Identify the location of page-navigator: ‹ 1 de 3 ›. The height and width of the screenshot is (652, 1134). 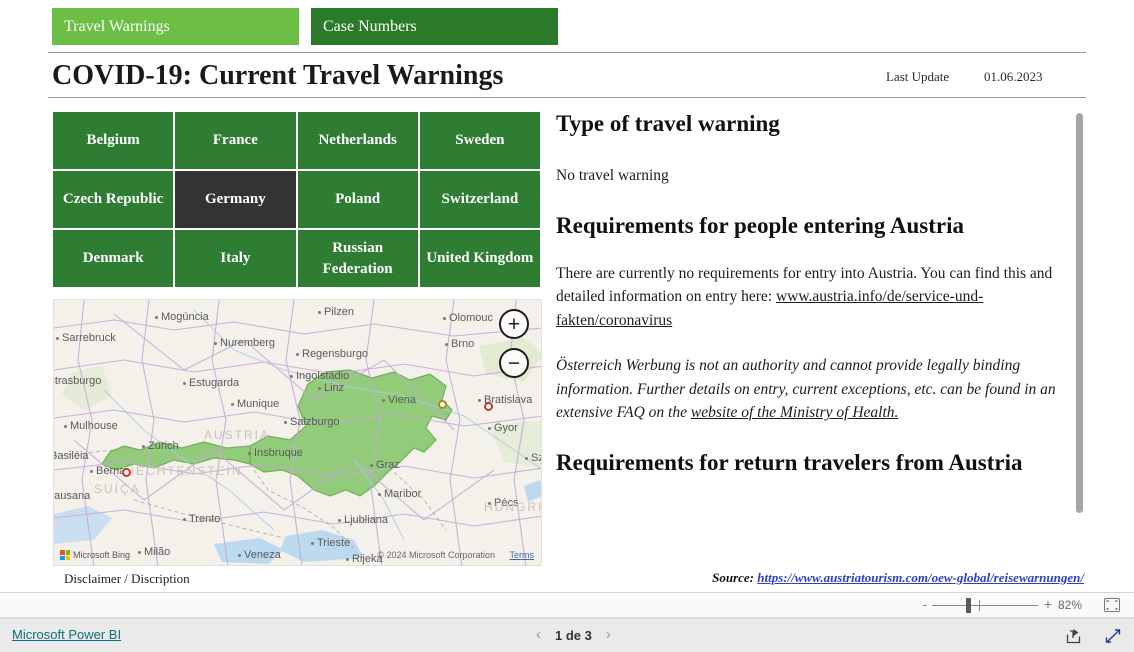
(573, 635).